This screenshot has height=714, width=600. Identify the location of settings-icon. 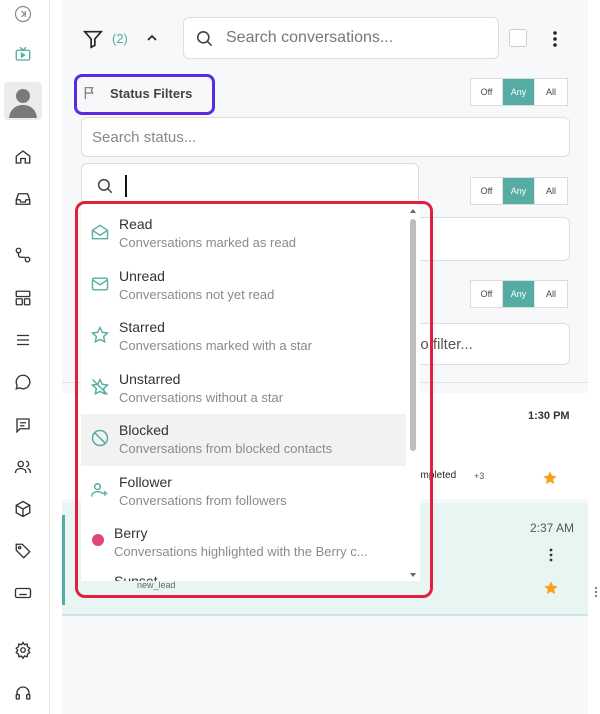
(23, 650).